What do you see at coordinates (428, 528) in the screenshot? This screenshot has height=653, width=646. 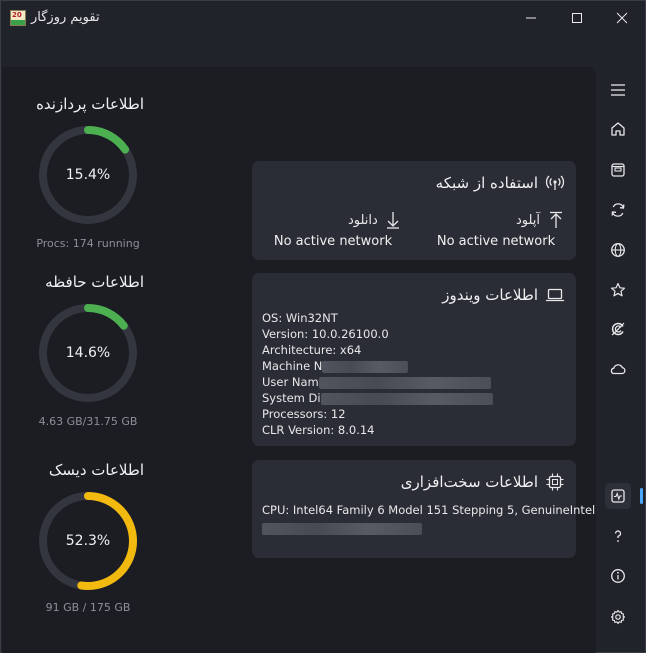 I see `gpu-line` at bounding box center [428, 528].